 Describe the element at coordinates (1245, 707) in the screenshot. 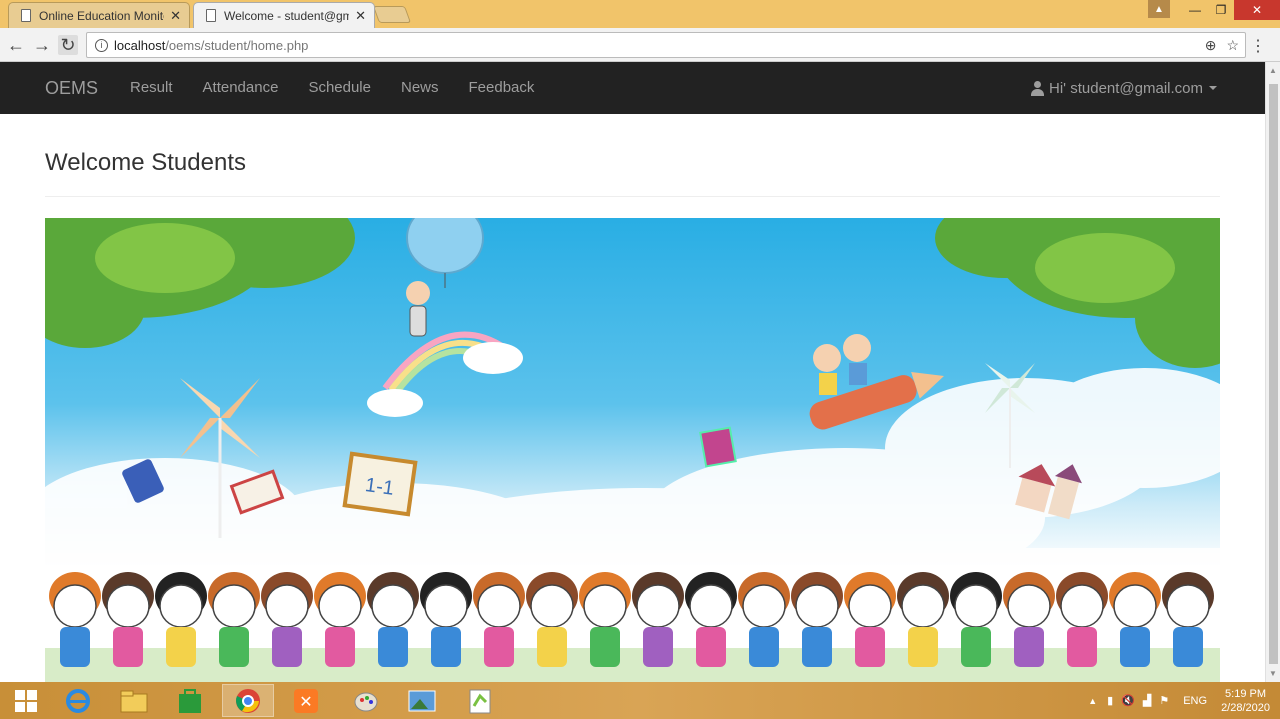

I see `clock-date: 2/28/2020` at that location.